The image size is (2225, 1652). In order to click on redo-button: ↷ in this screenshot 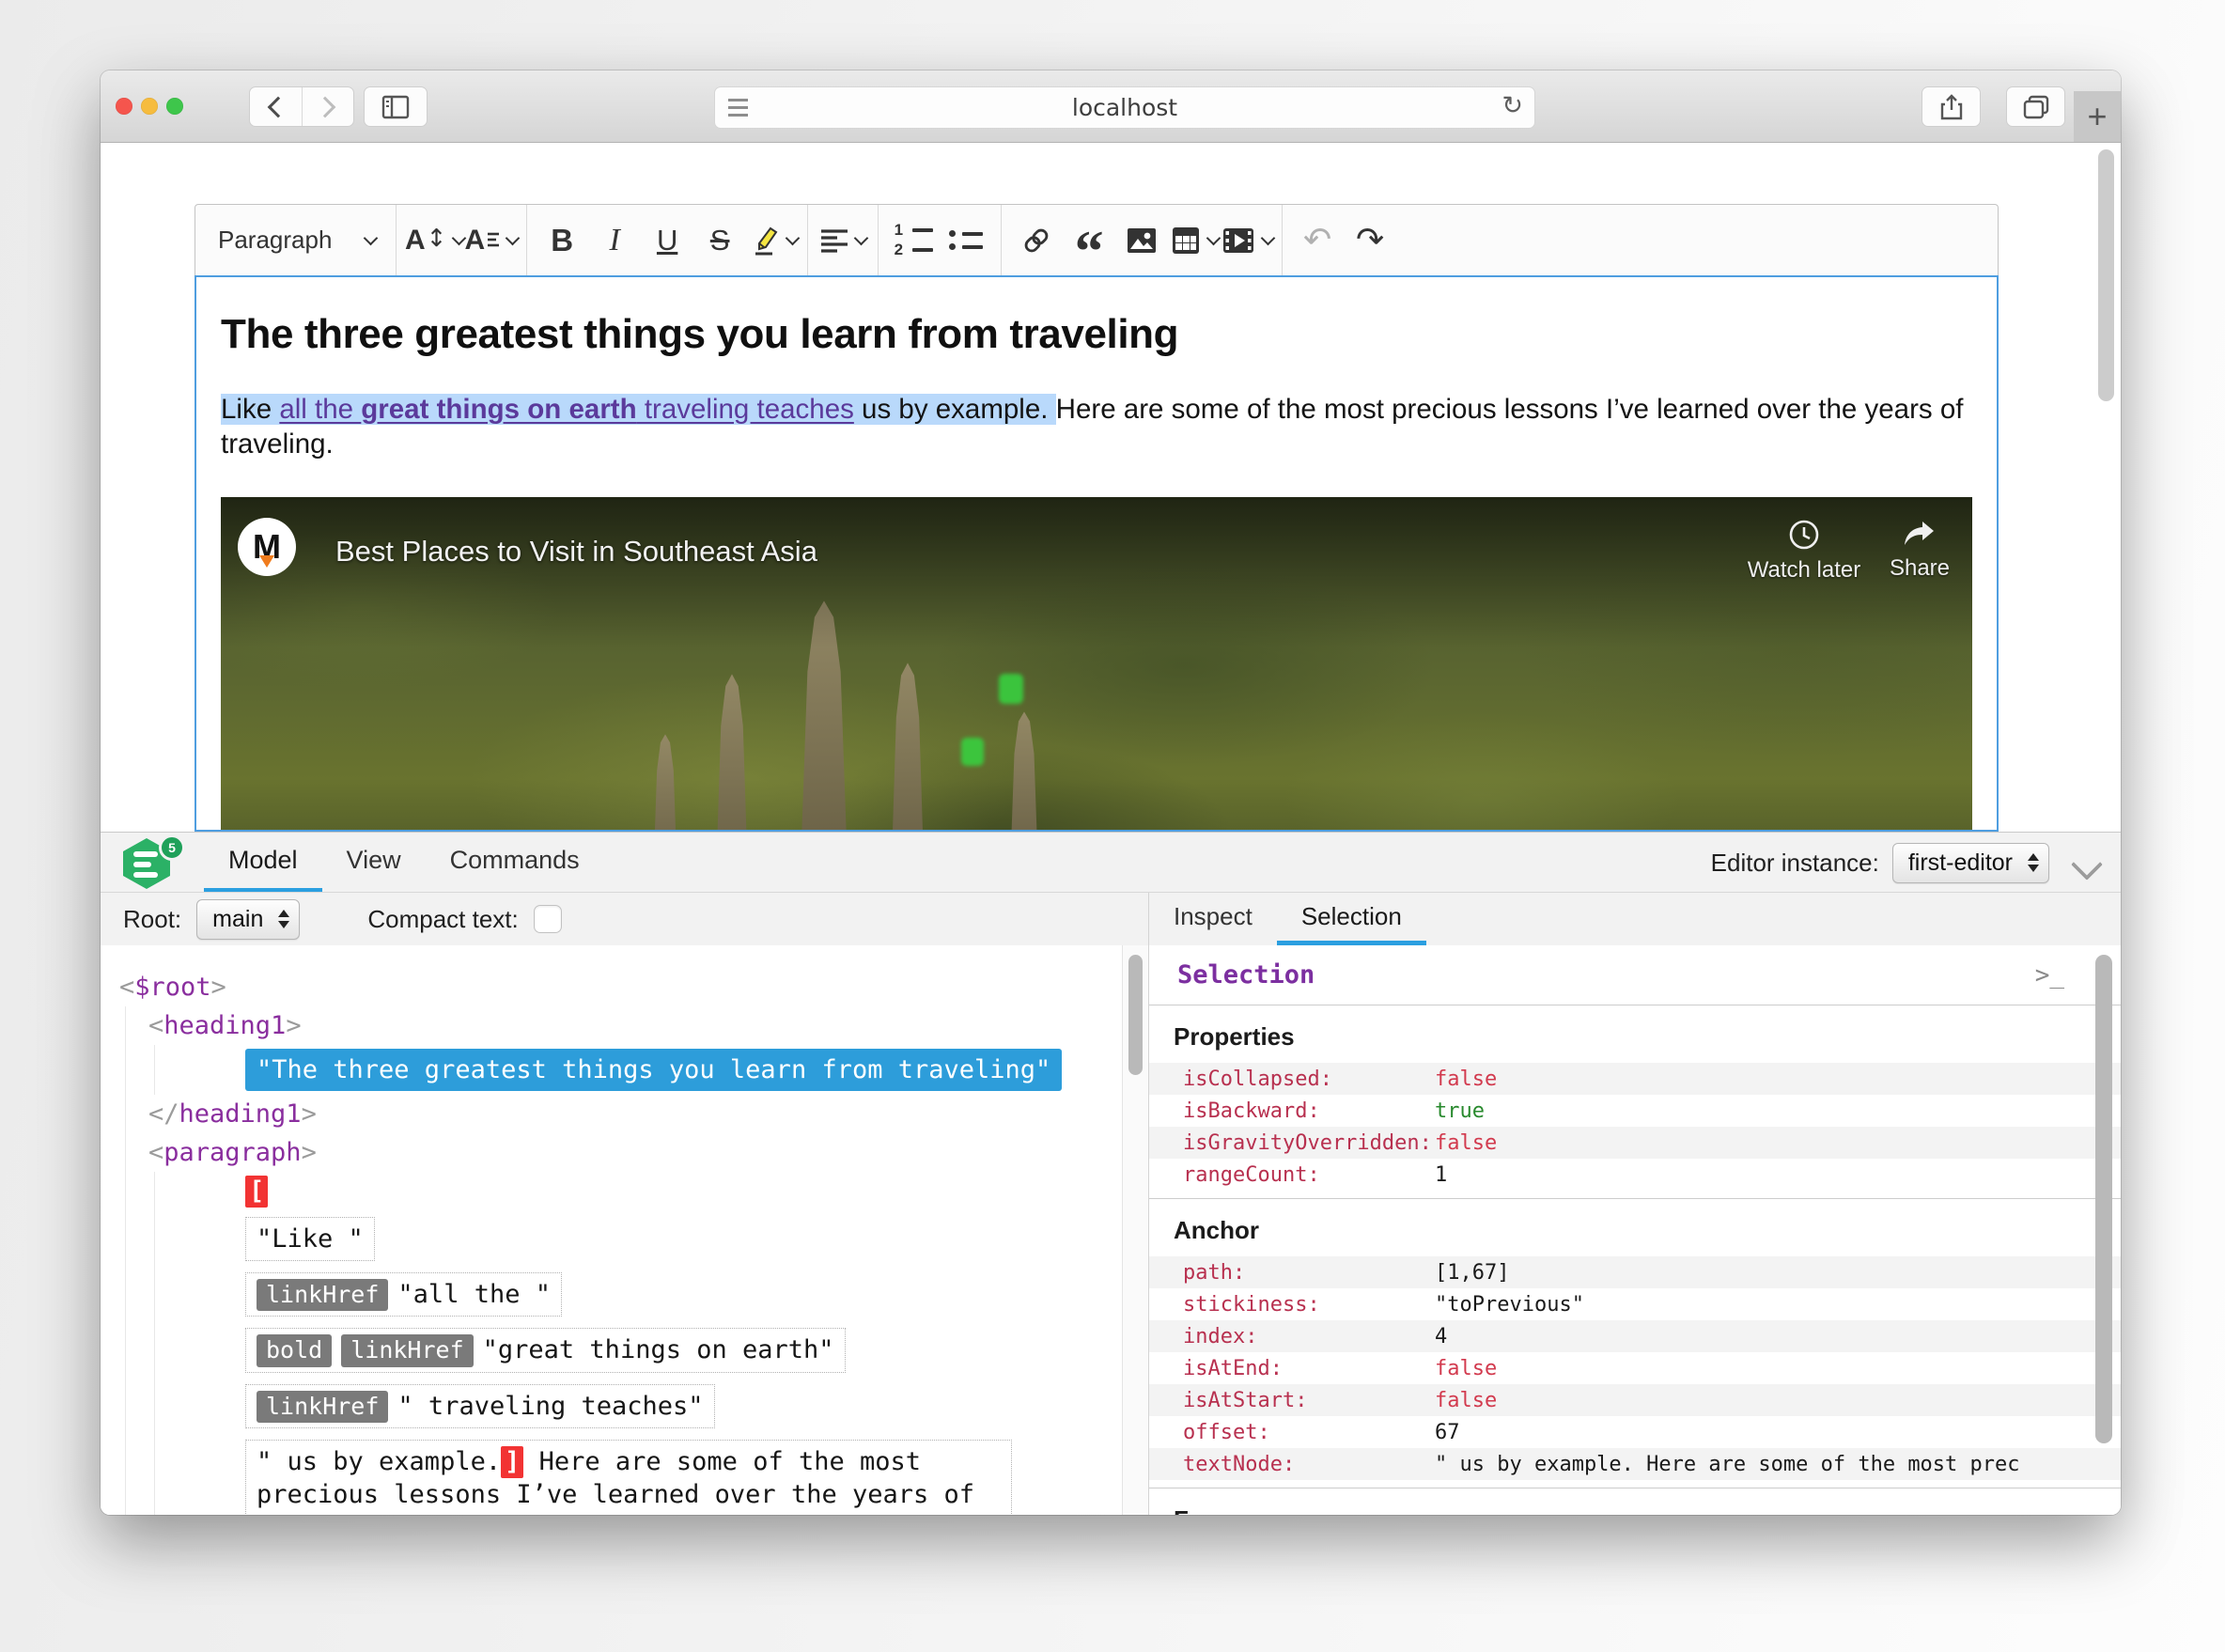, I will do `click(1370, 240)`.